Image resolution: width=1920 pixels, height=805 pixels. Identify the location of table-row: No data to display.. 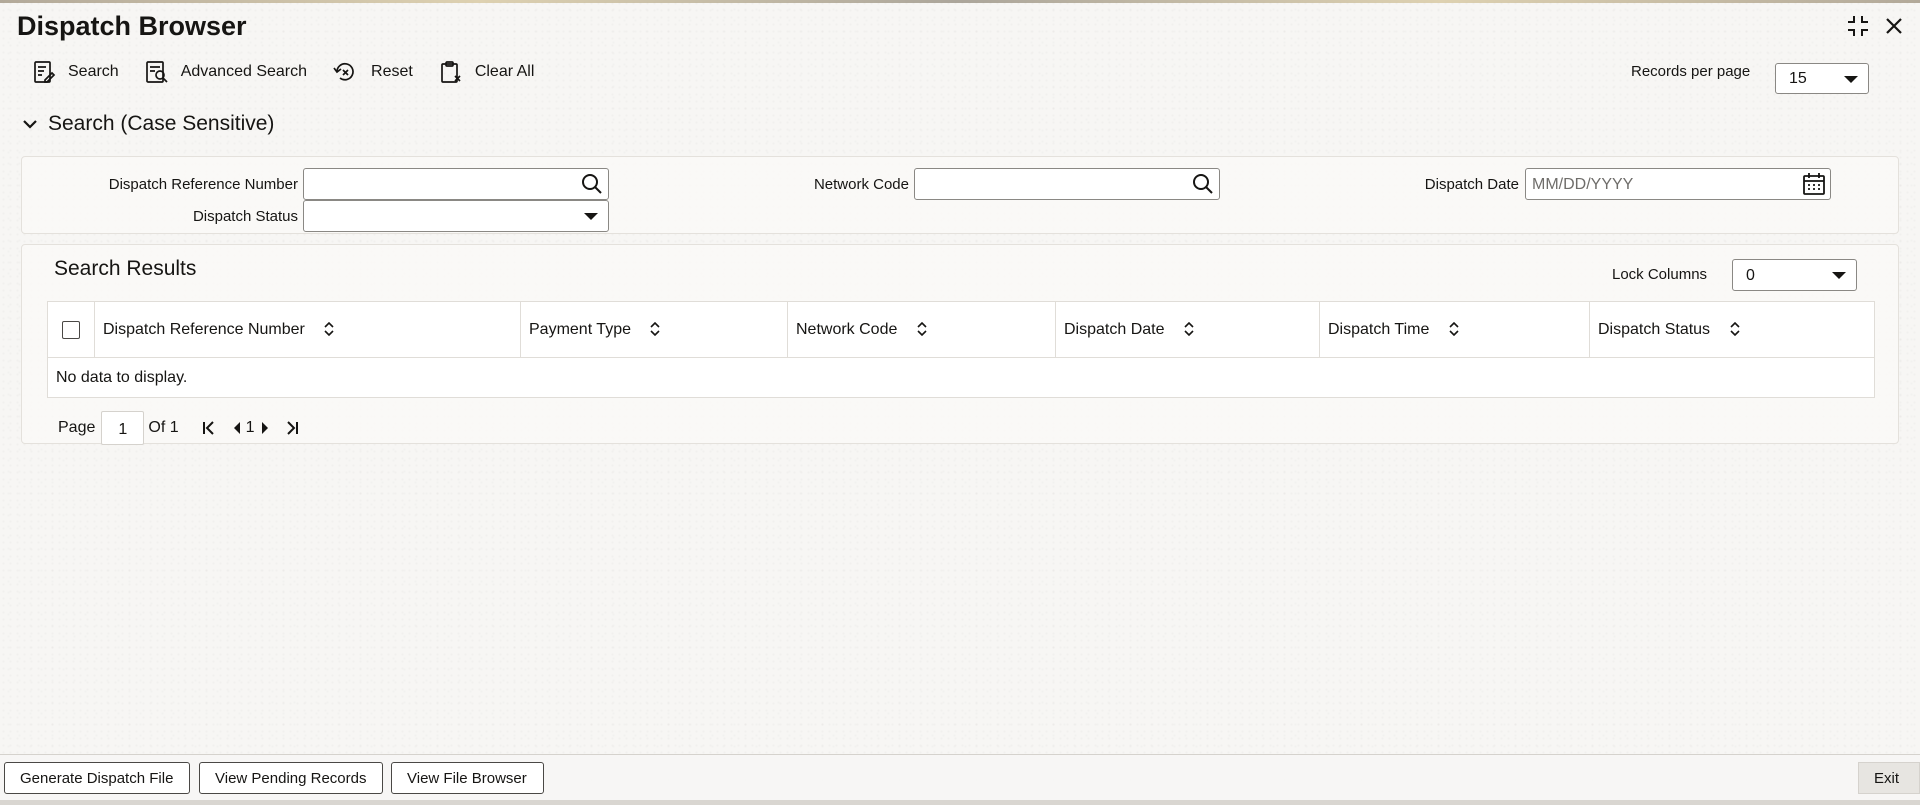
(961, 377).